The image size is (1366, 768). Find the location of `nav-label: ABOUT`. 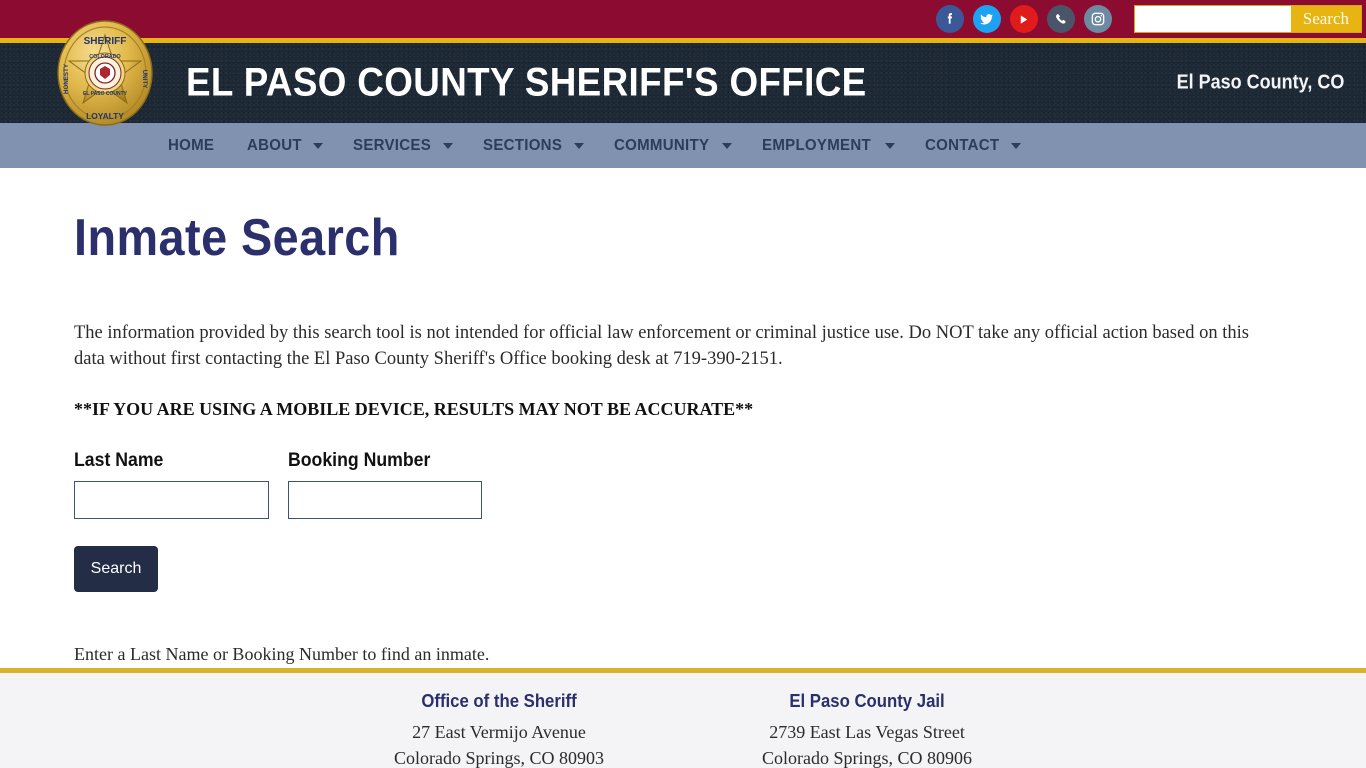

nav-label: ABOUT is located at coordinates (275, 145).